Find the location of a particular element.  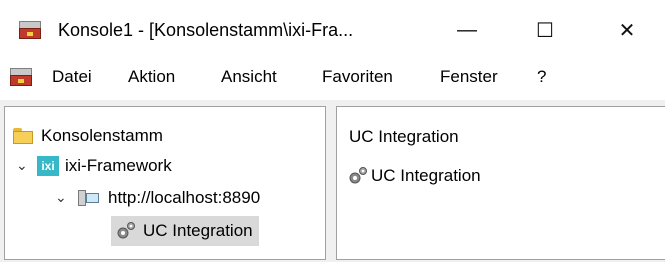

close-icon: ✕ is located at coordinates (627, 30).